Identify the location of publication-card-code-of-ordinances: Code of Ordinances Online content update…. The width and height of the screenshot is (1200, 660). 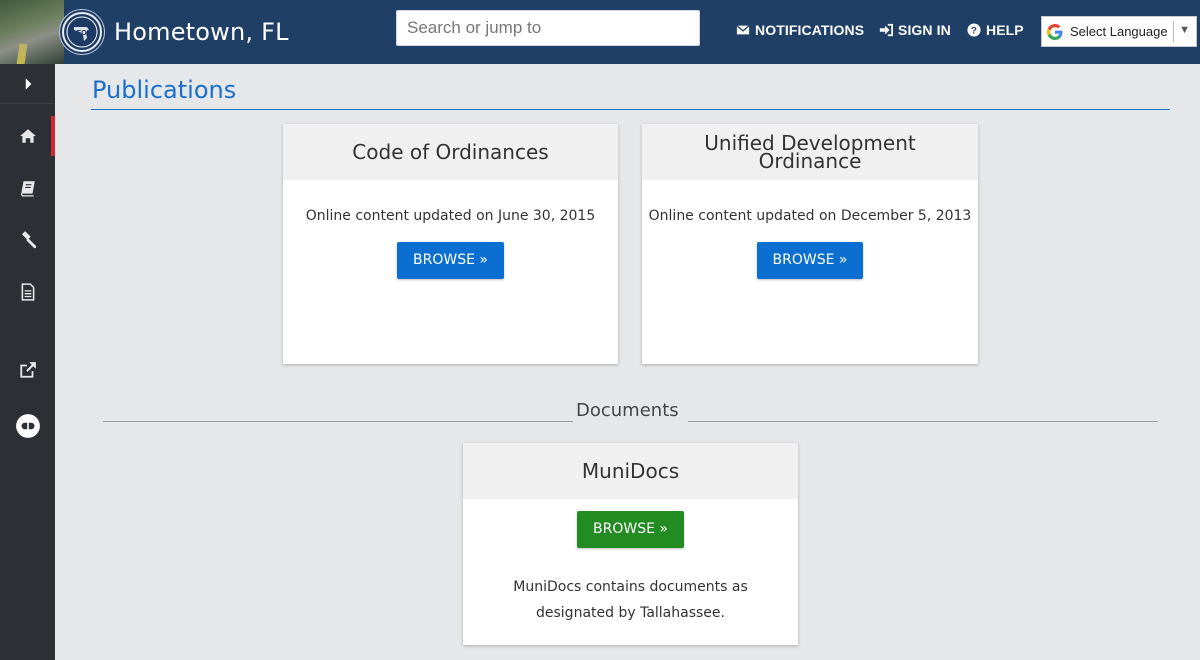
(450, 244).